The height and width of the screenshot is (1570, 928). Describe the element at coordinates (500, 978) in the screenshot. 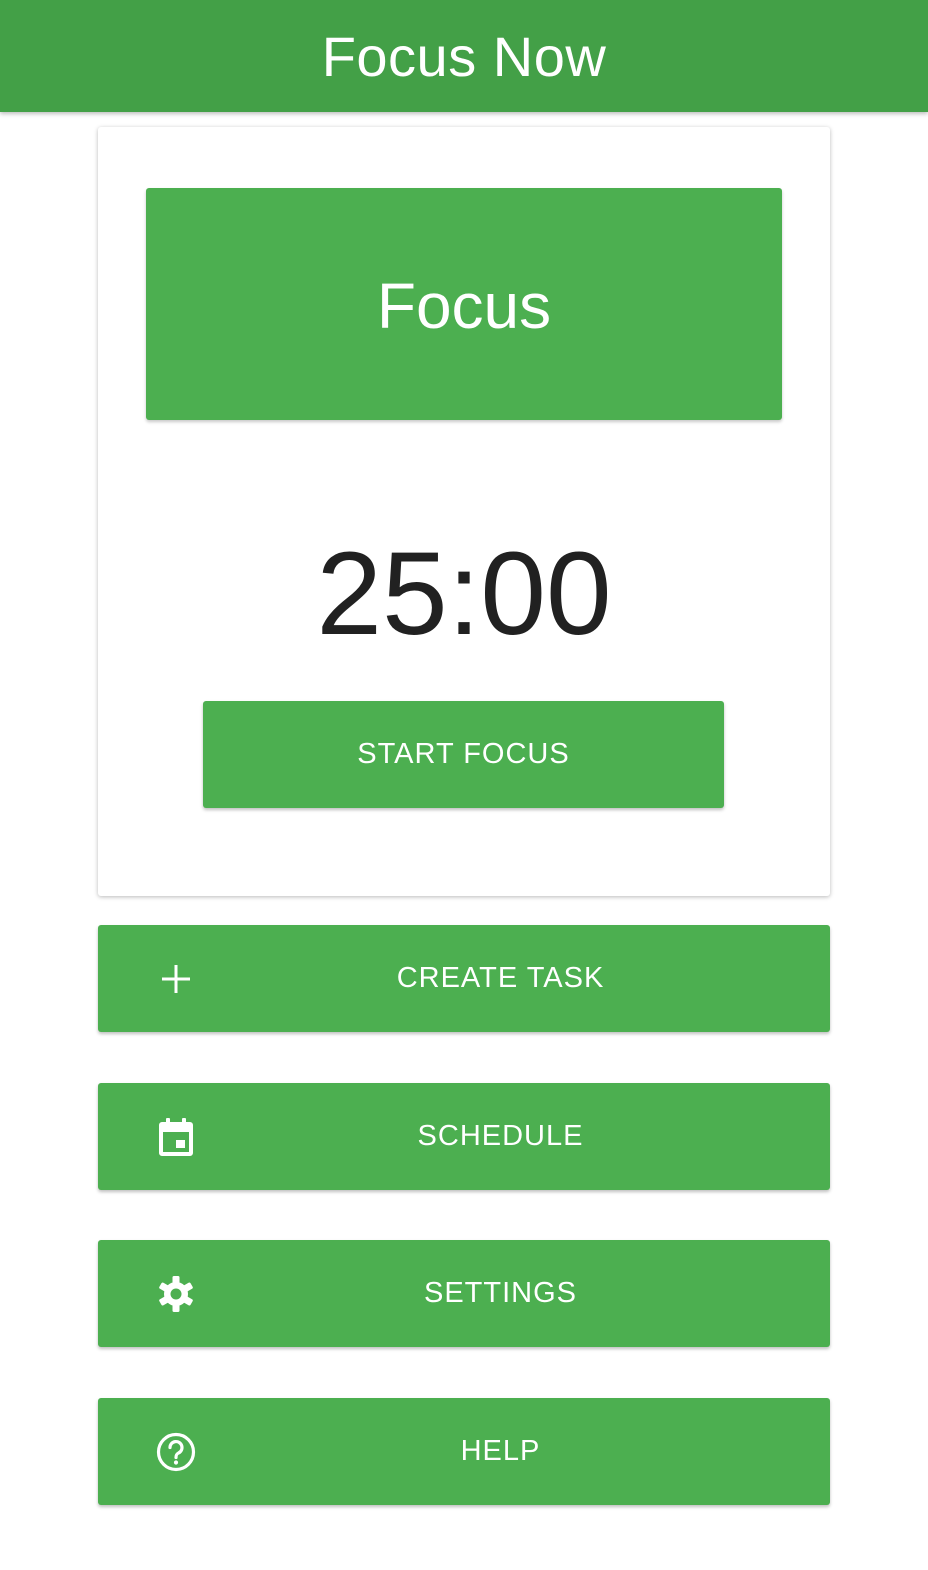

I see `create-task-label: CREATE TASK` at that location.